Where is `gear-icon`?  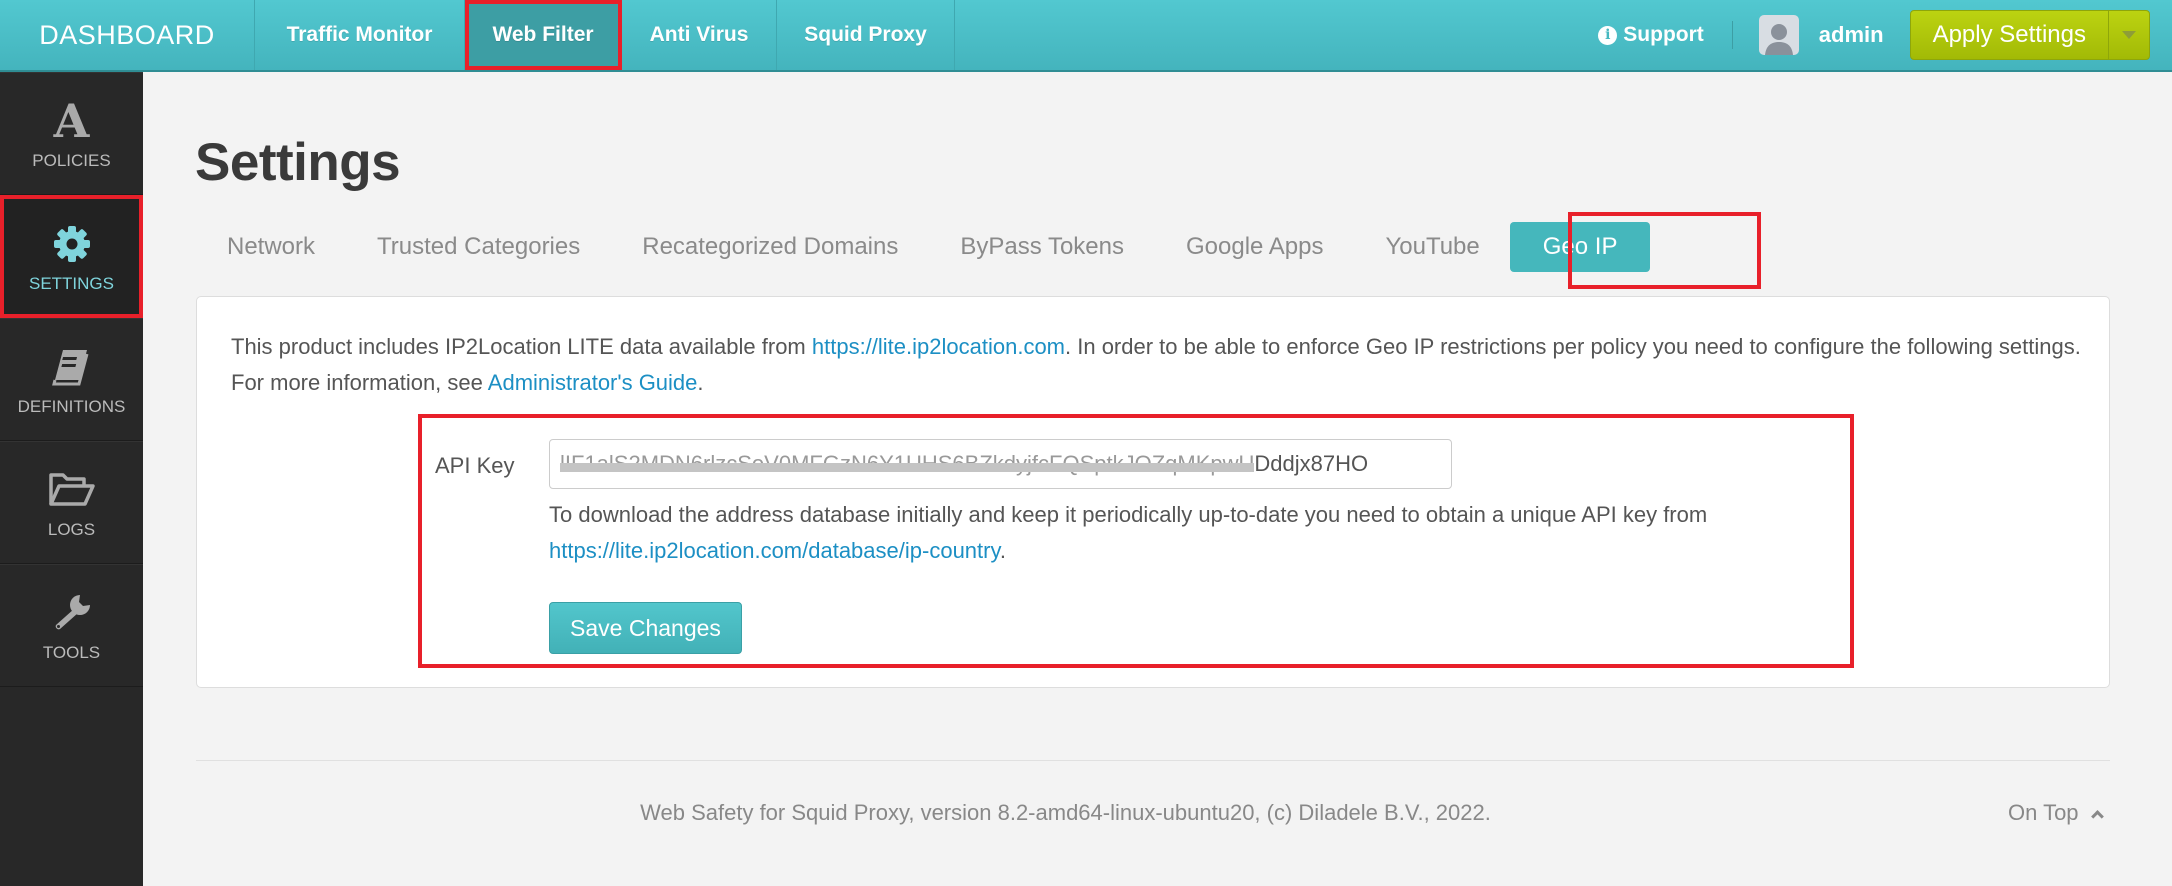
gear-icon is located at coordinates (72, 244).